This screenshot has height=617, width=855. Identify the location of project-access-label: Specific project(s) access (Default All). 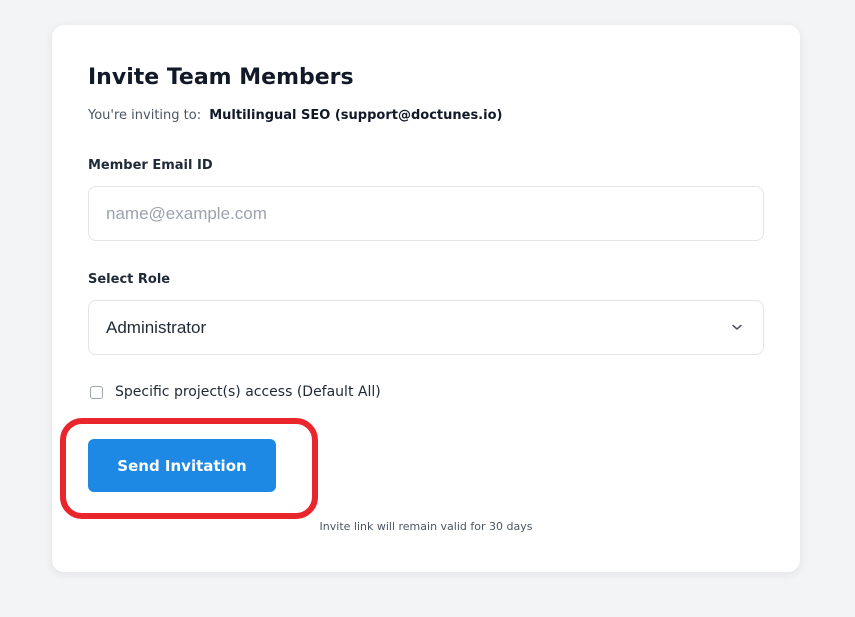
(248, 392).